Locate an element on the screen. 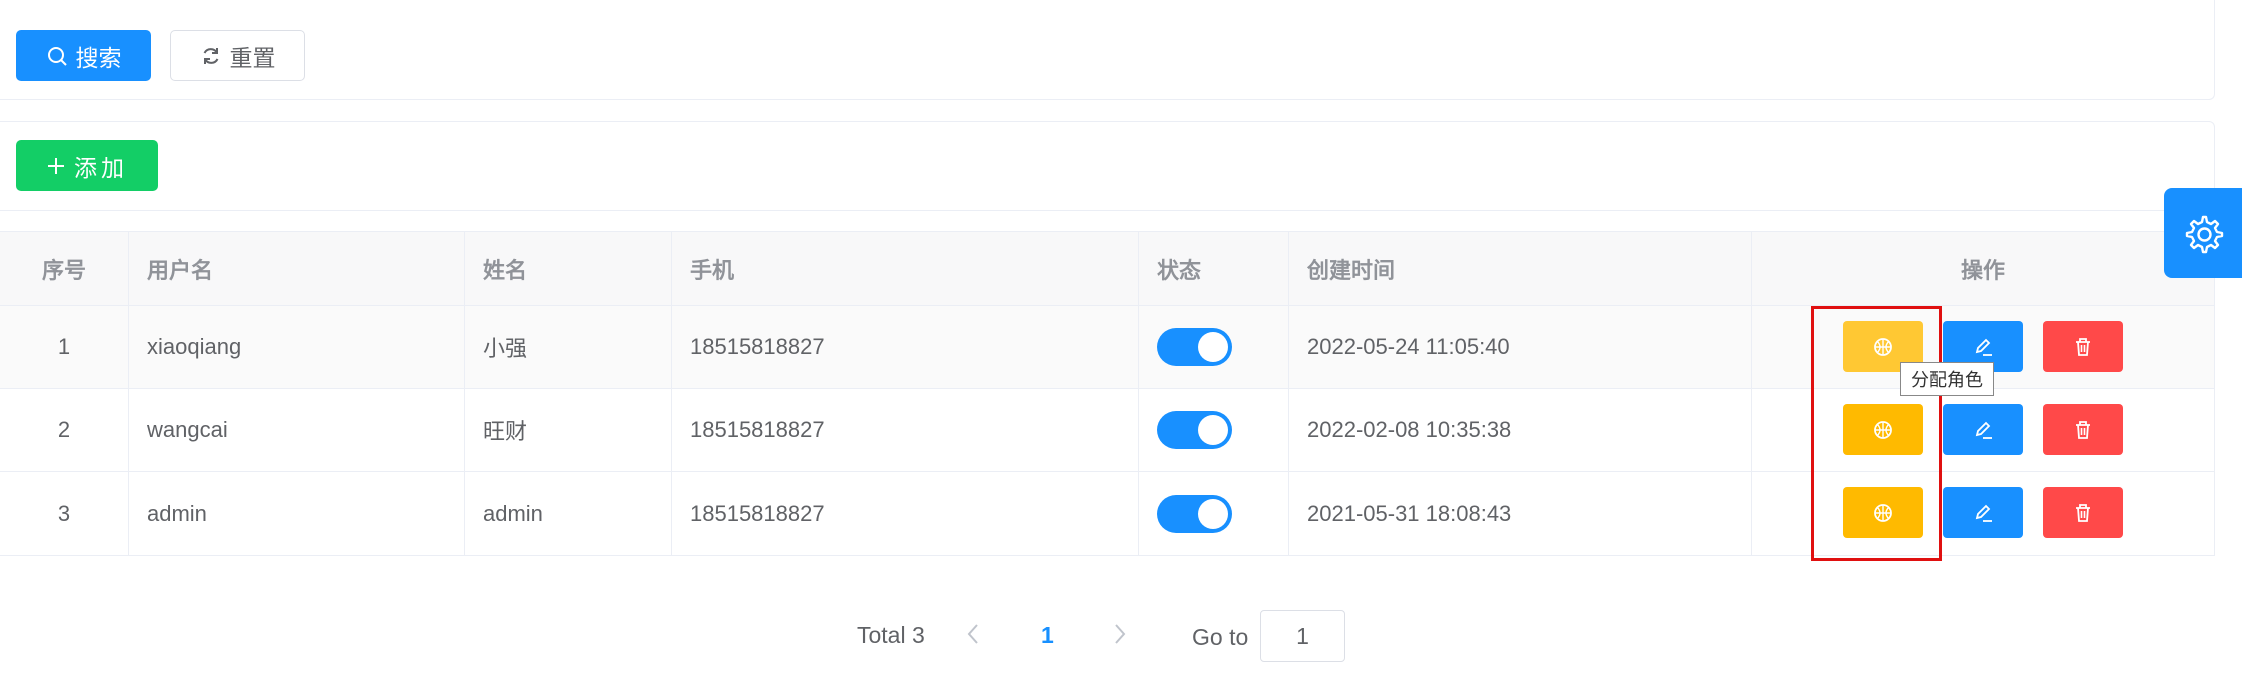 The image size is (2242, 680). search-button: 搜索 is located at coordinates (83, 55).